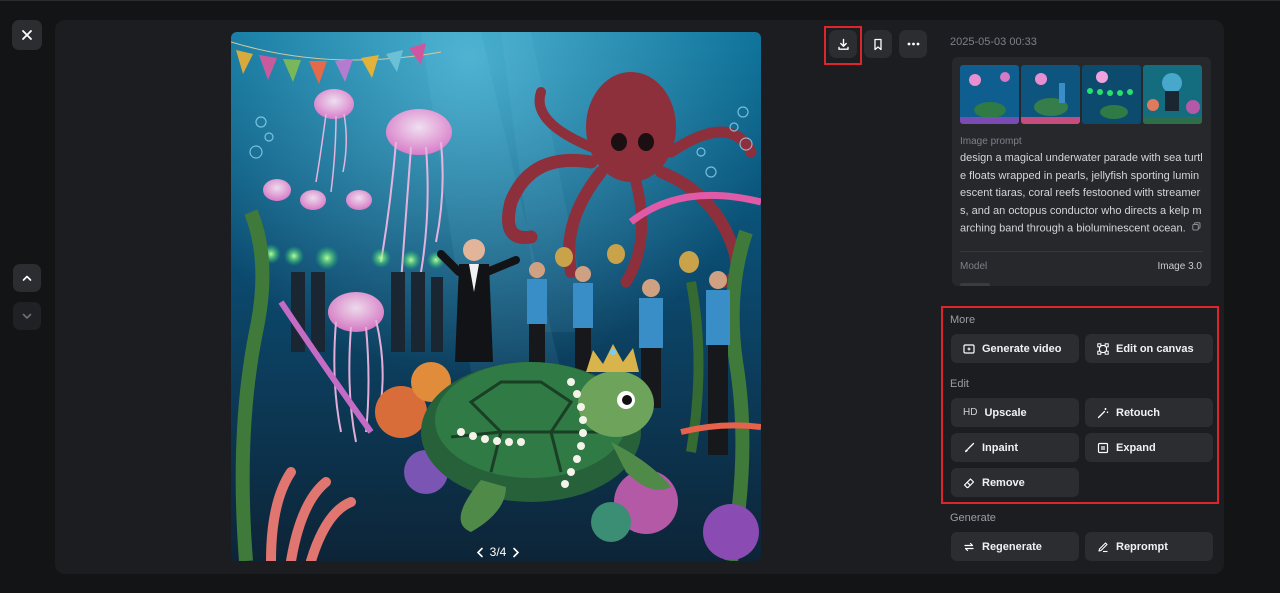 The height and width of the screenshot is (593, 1280). I want to click on expand-icon, so click(1103, 447).